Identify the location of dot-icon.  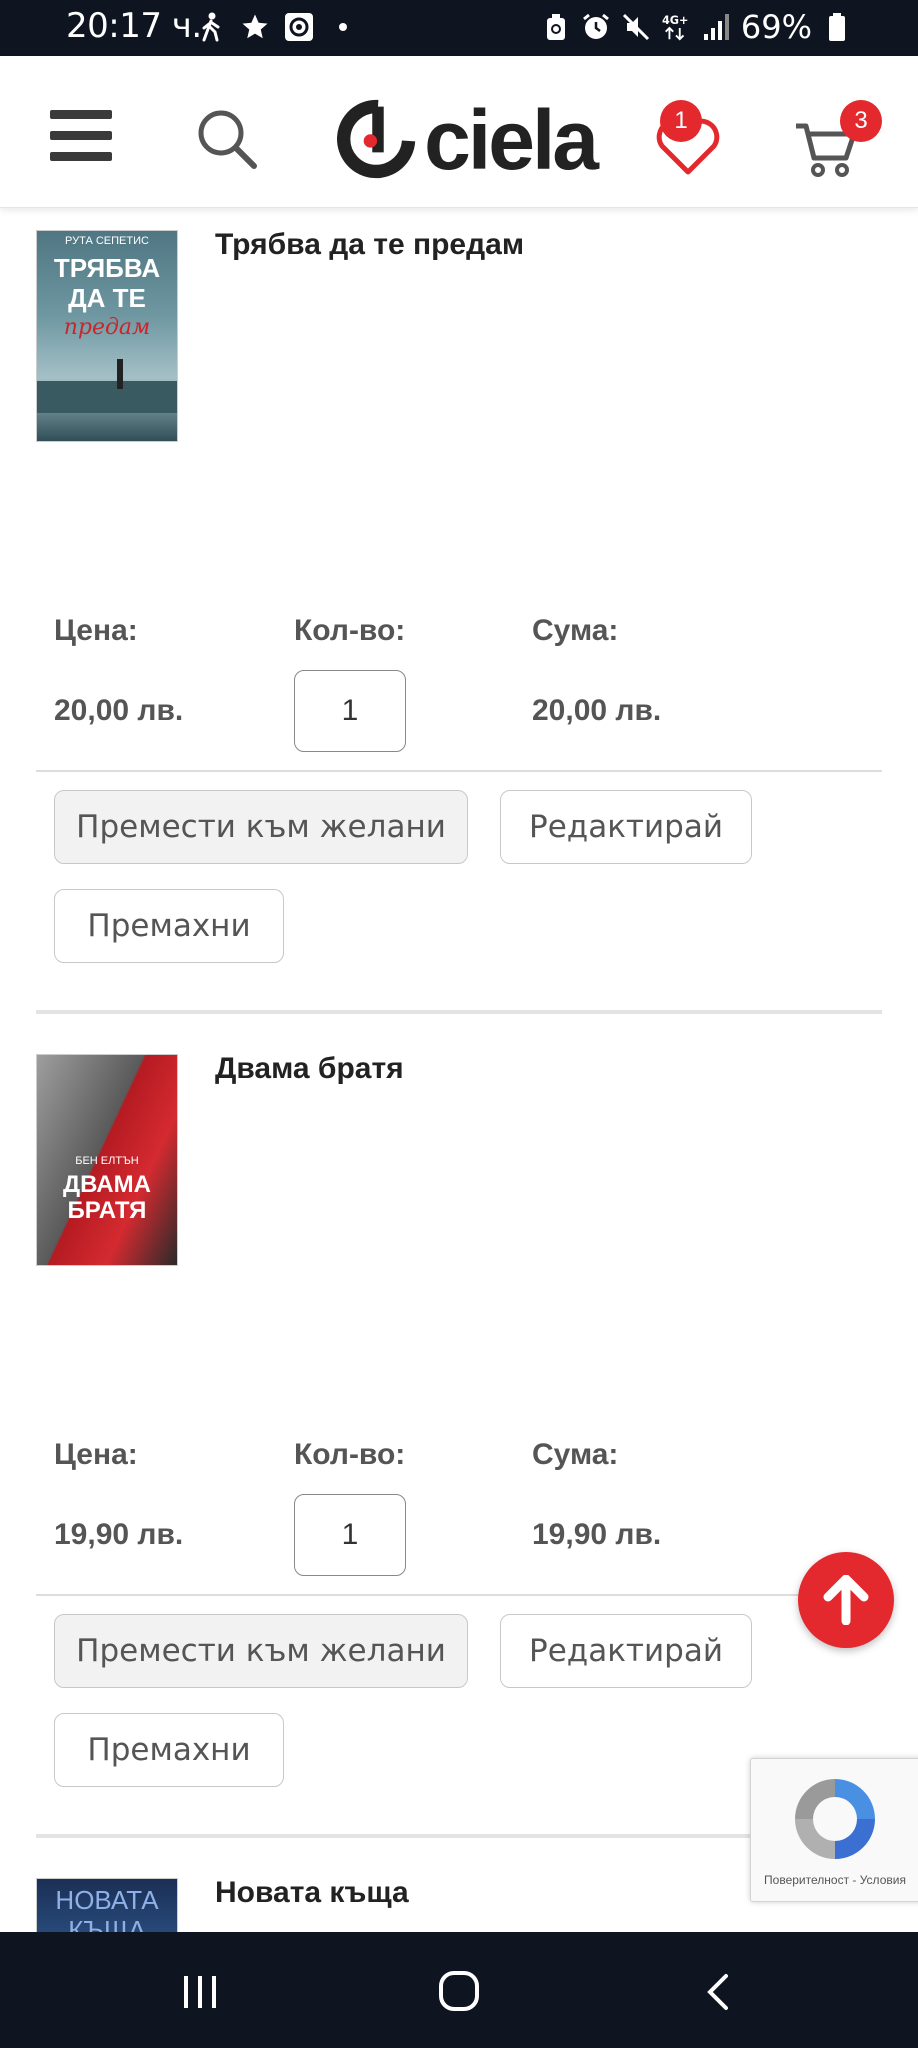
(343, 27).